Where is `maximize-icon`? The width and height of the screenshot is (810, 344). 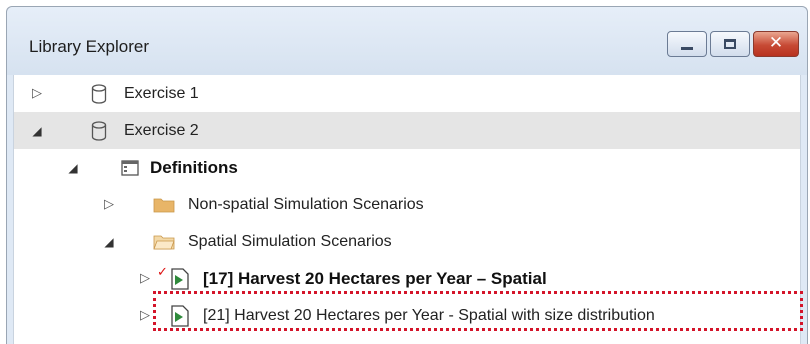
maximize-icon is located at coordinates (730, 44).